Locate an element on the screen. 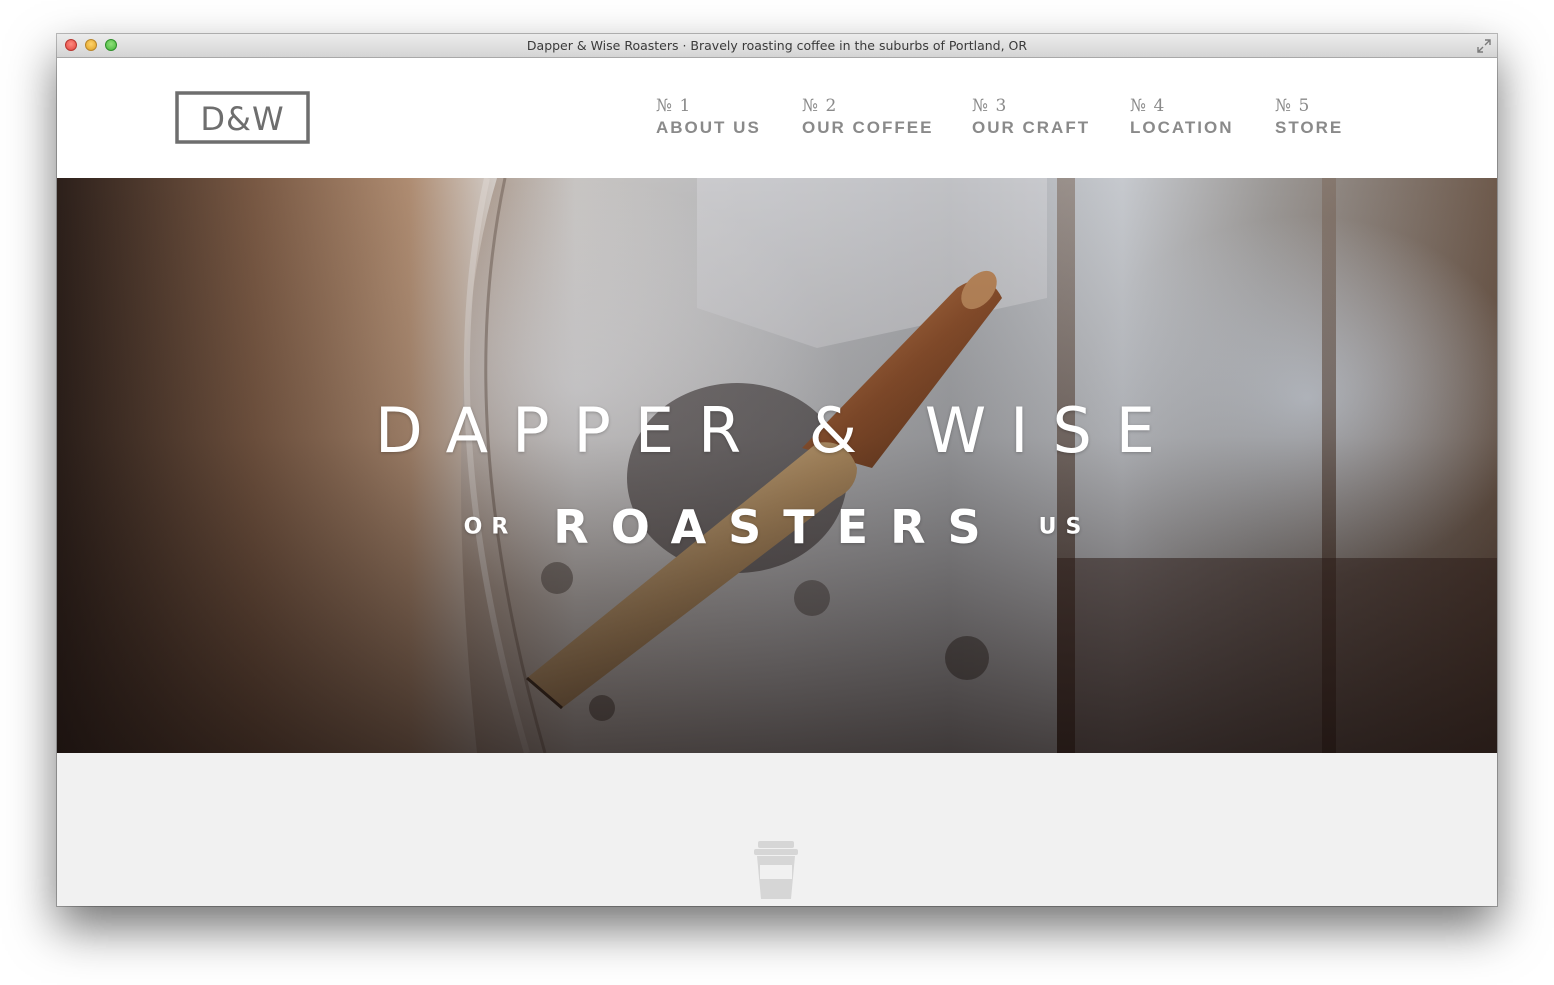 The image size is (1554, 985). nav-label: OUR COFFEE is located at coordinates (868, 127).